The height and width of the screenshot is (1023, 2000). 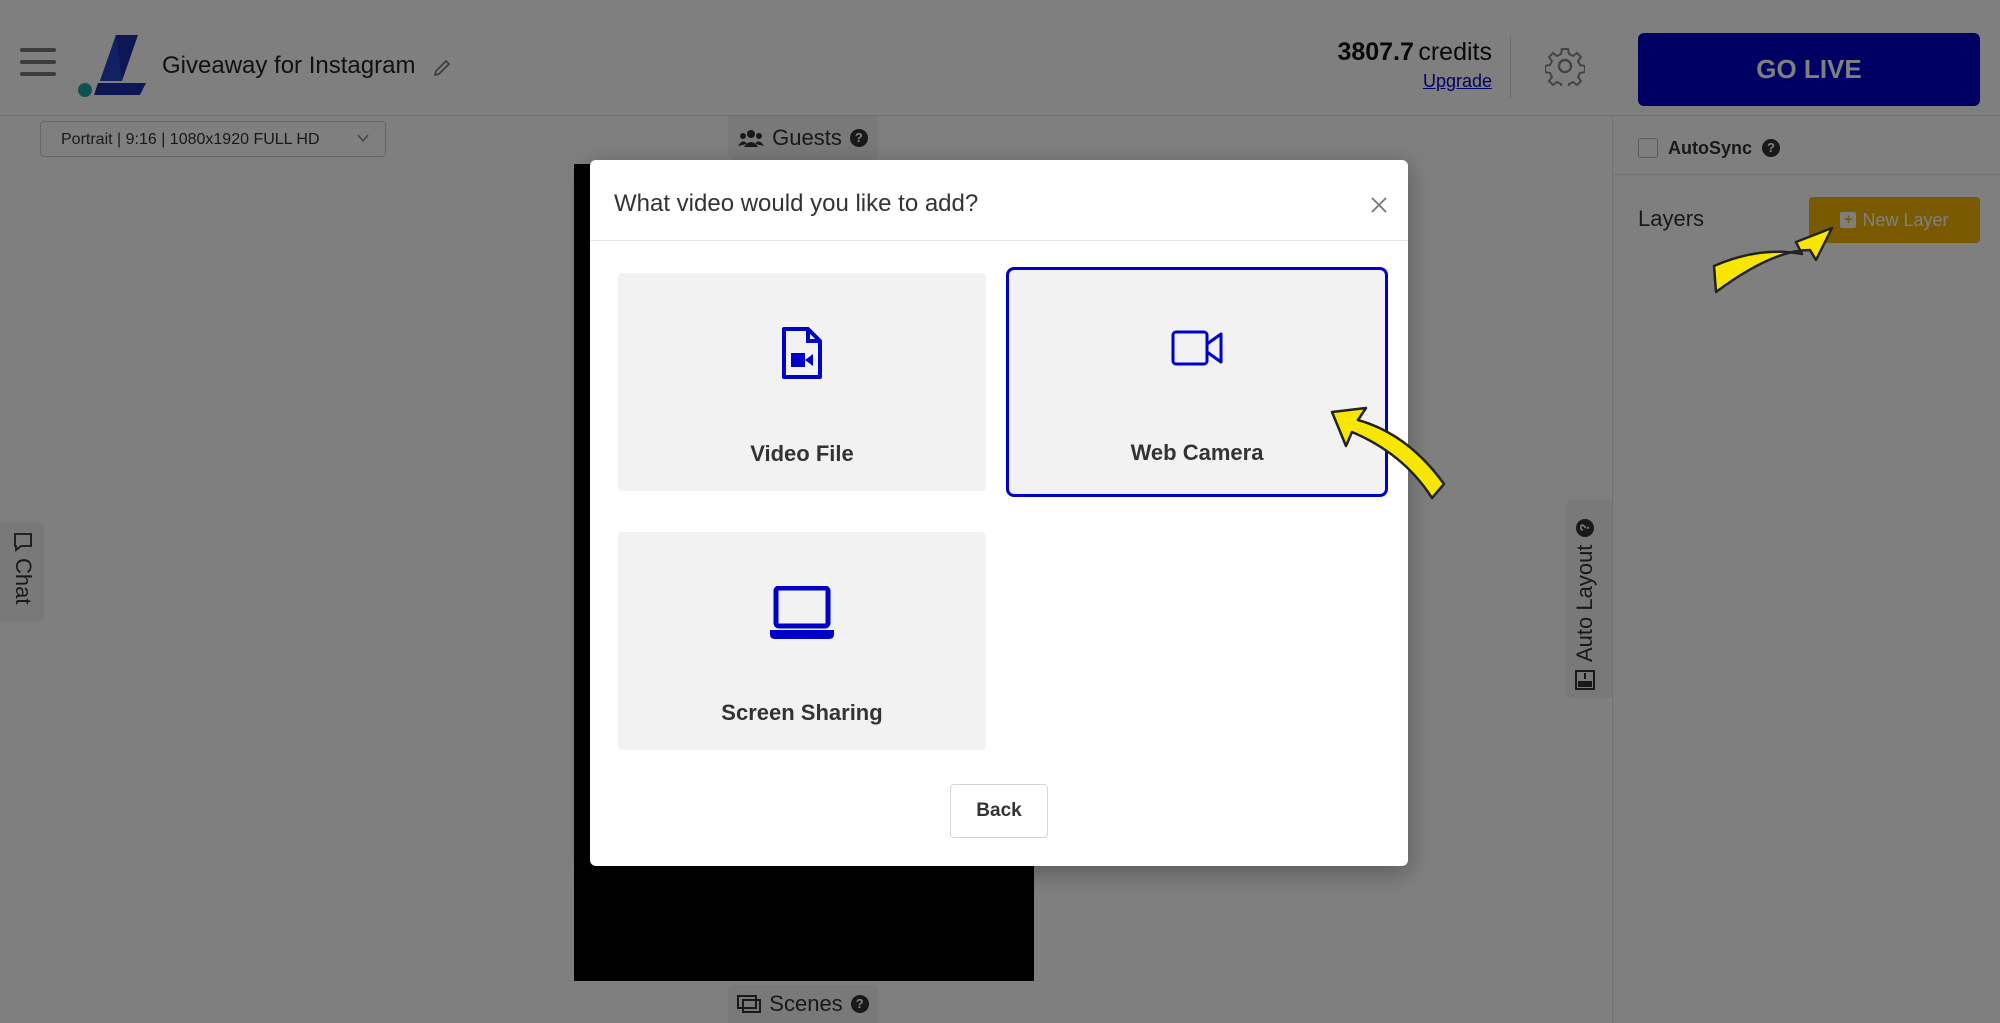 What do you see at coordinates (802, 453) in the screenshot?
I see `option-label: Video File` at bounding box center [802, 453].